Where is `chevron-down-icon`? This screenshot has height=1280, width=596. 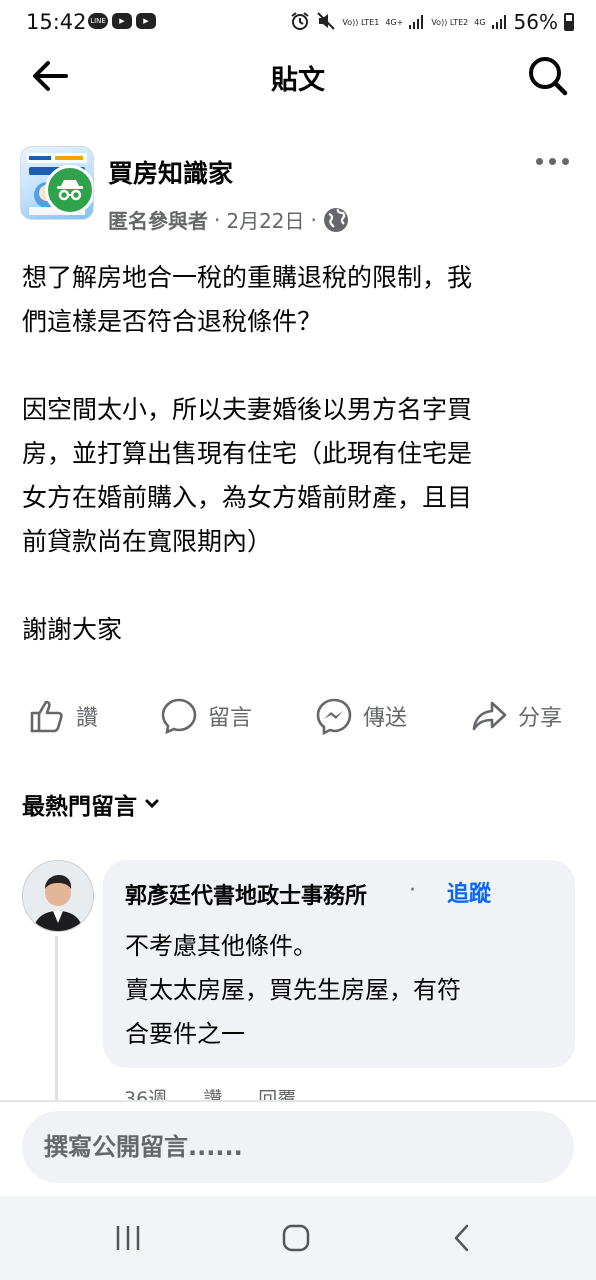
chevron-down-icon is located at coordinates (152, 804).